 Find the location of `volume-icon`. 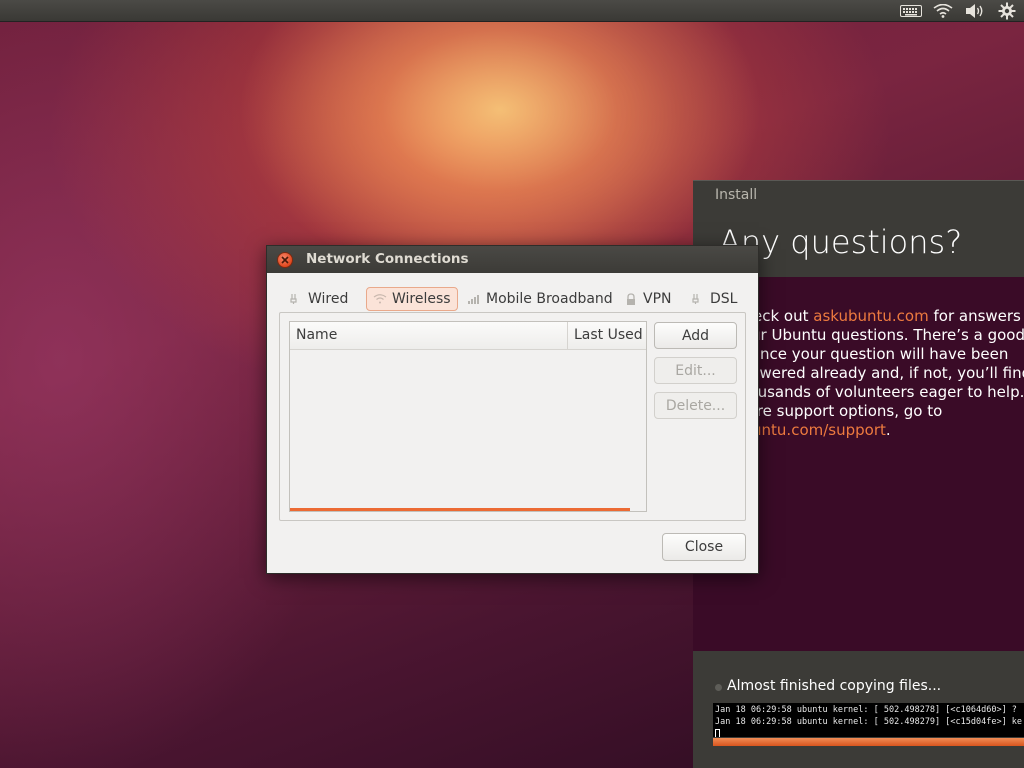

volume-icon is located at coordinates (975, 11).